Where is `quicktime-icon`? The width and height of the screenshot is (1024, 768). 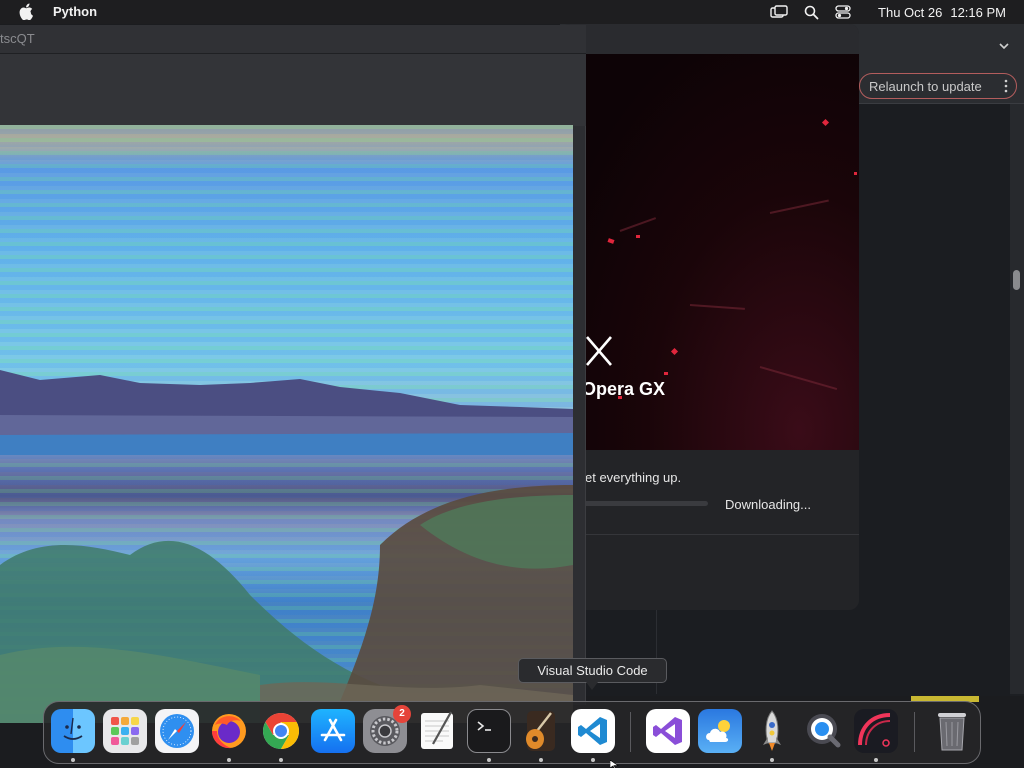
quicktime-icon is located at coordinates (824, 731).